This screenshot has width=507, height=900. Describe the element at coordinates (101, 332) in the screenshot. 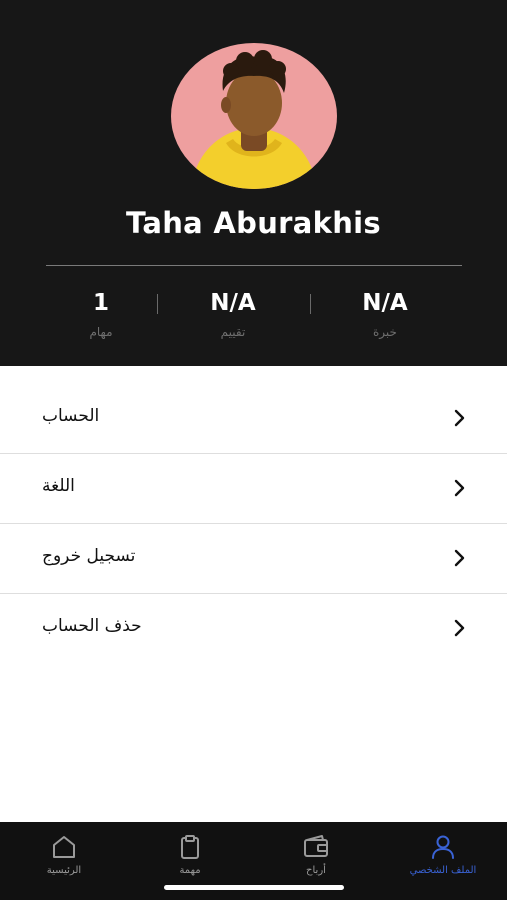

I see `stat-label: مهام` at that location.